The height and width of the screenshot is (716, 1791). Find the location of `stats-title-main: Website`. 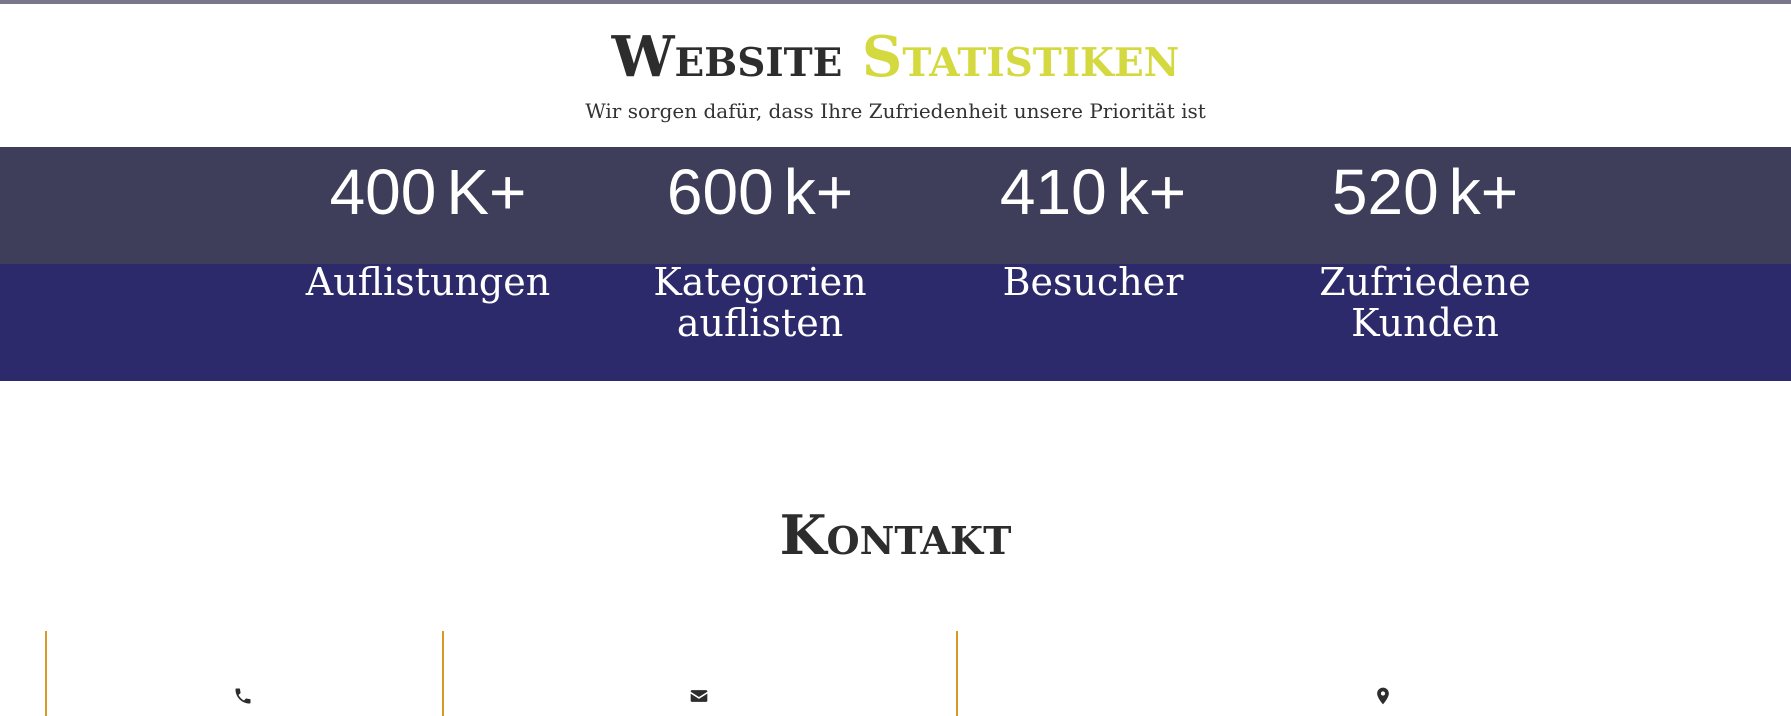

stats-title-main: Website is located at coordinates (727, 57).